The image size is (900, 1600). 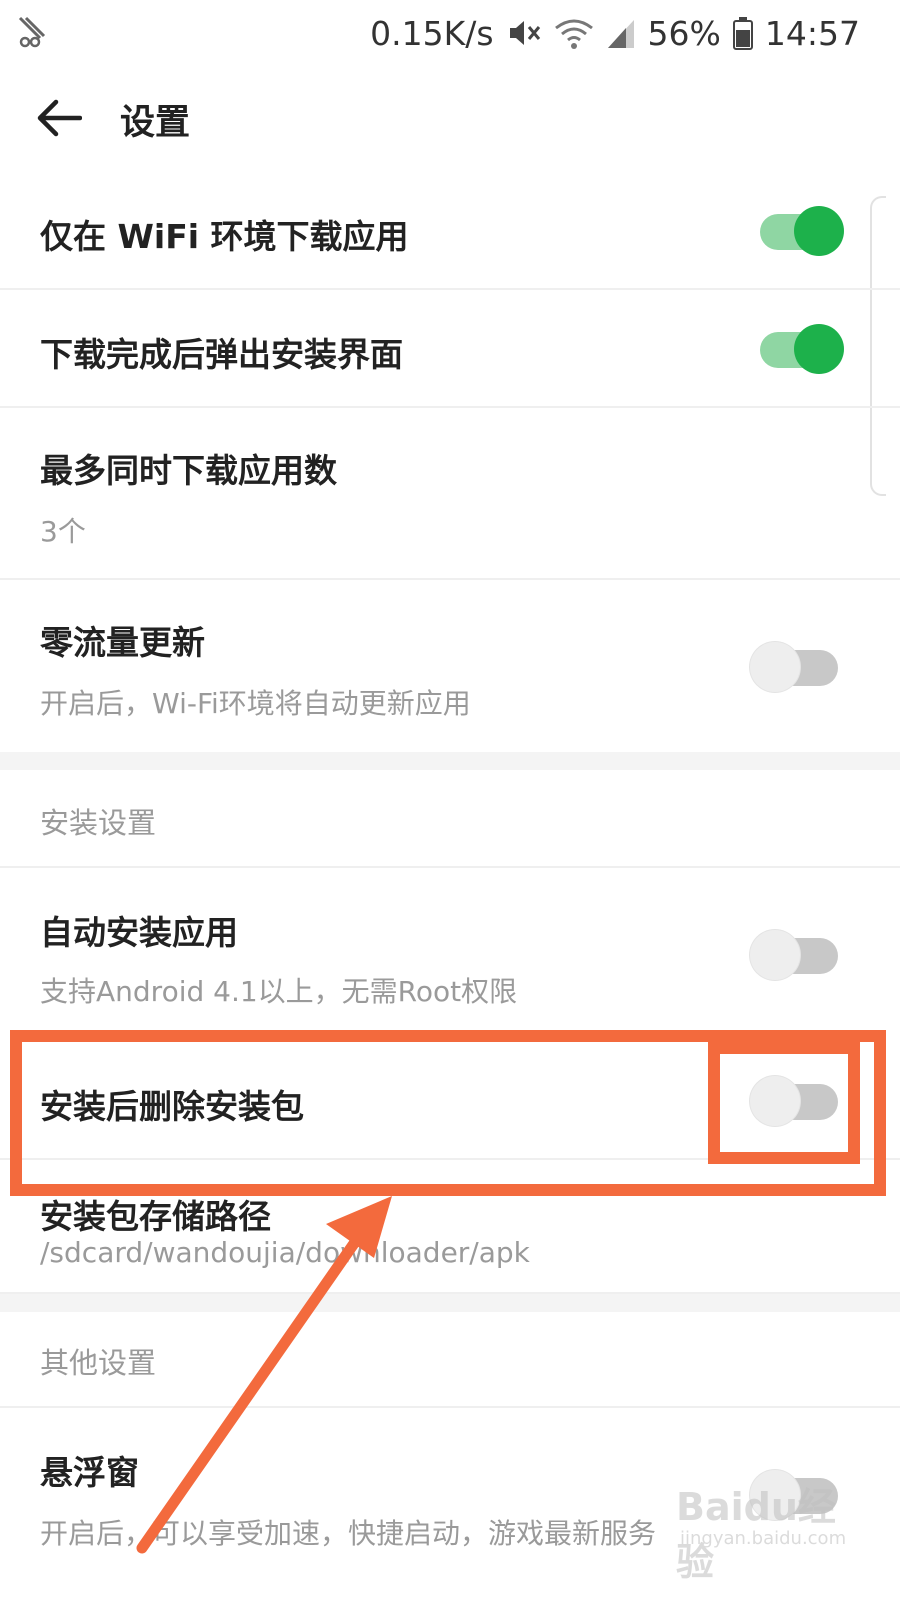 I want to click on zero-traffic-toggle, so click(x=796, y=667).